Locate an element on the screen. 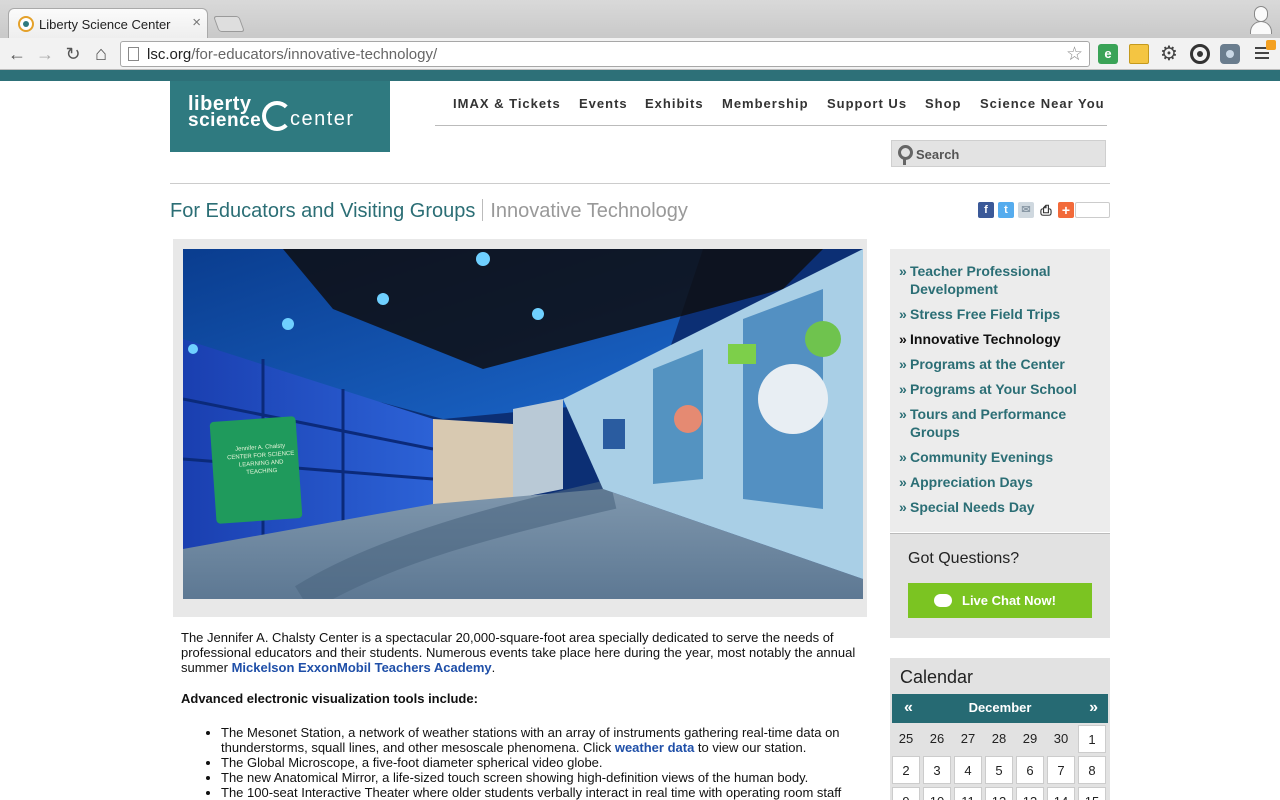  site-top-bar is located at coordinates (640, 75).